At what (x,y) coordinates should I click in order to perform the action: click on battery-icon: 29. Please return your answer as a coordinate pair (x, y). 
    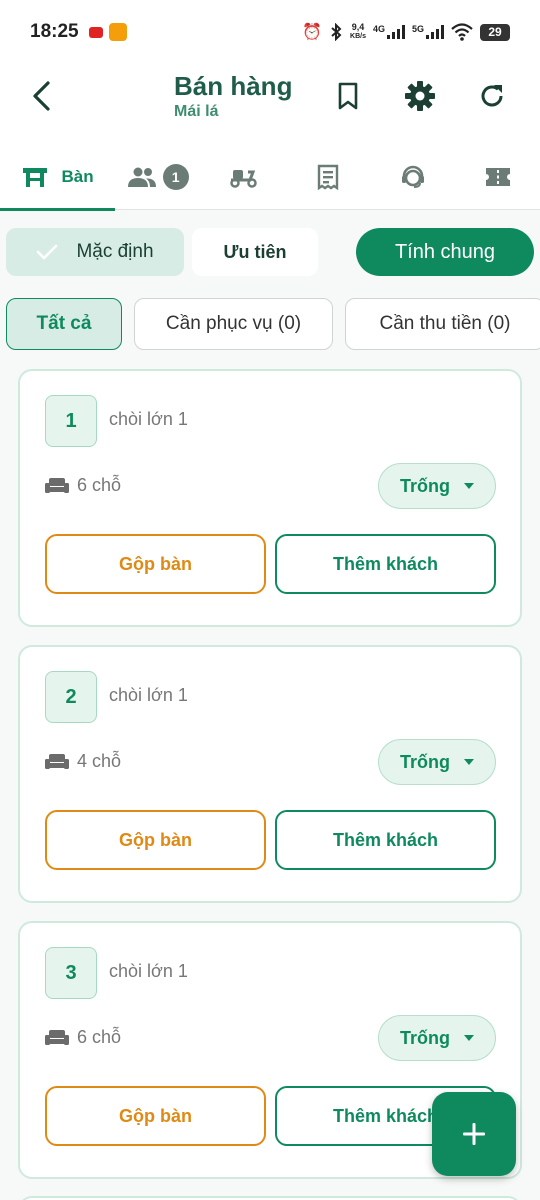
    Looking at the image, I should click on (495, 32).